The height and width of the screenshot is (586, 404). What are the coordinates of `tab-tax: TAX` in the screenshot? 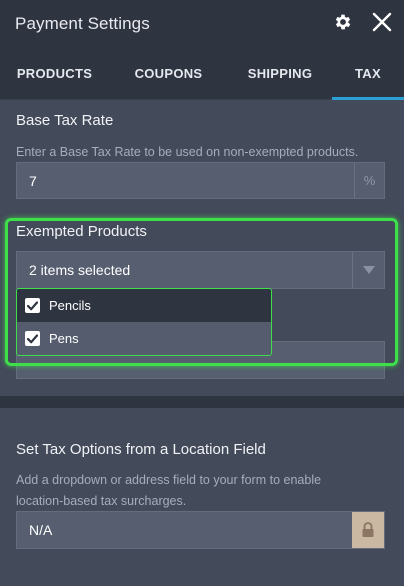 It's located at (368, 73).